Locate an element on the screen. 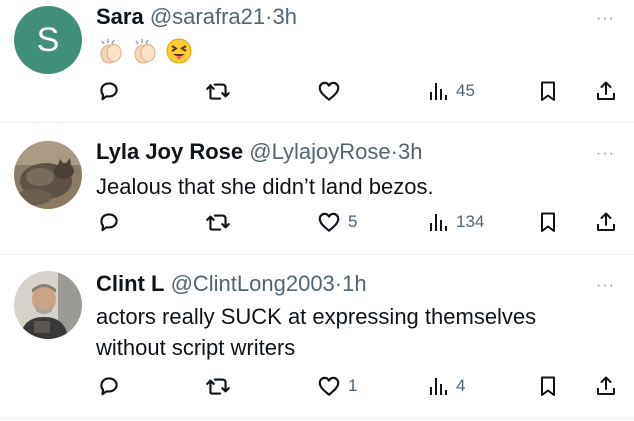  tweet-header: Lyla Joy Rose @LylajoyRose·3h is located at coordinates (259, 152).